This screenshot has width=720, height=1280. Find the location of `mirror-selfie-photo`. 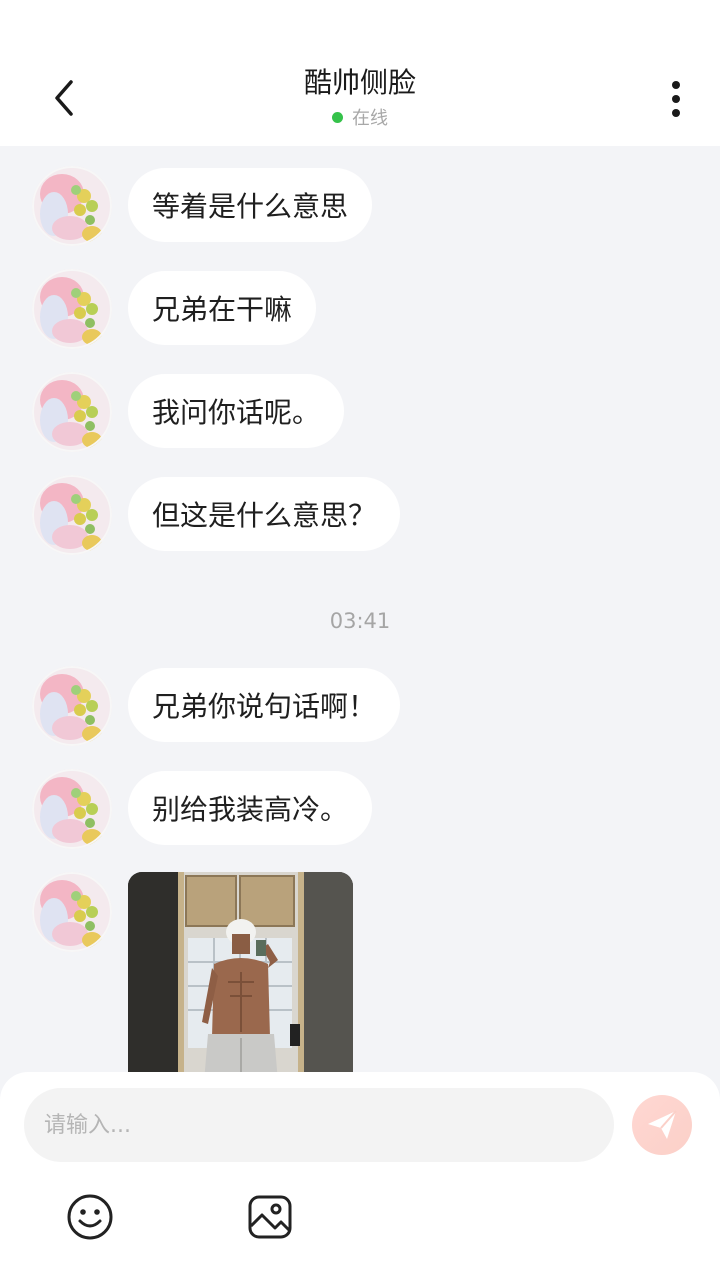

mirror-selfie-photo is located at coordinates (240, 972).